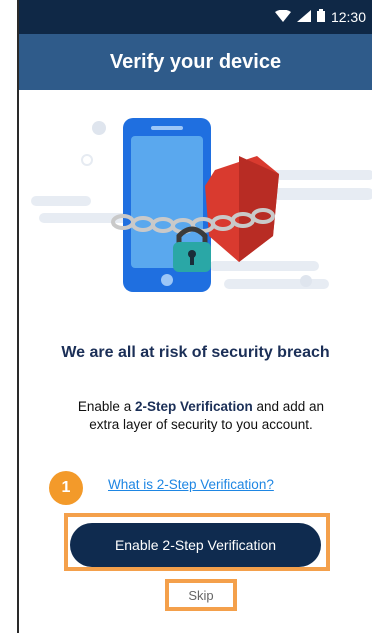 The image size is (372, 633). I want to click on page-title: Verify your device, so click(195, 61).